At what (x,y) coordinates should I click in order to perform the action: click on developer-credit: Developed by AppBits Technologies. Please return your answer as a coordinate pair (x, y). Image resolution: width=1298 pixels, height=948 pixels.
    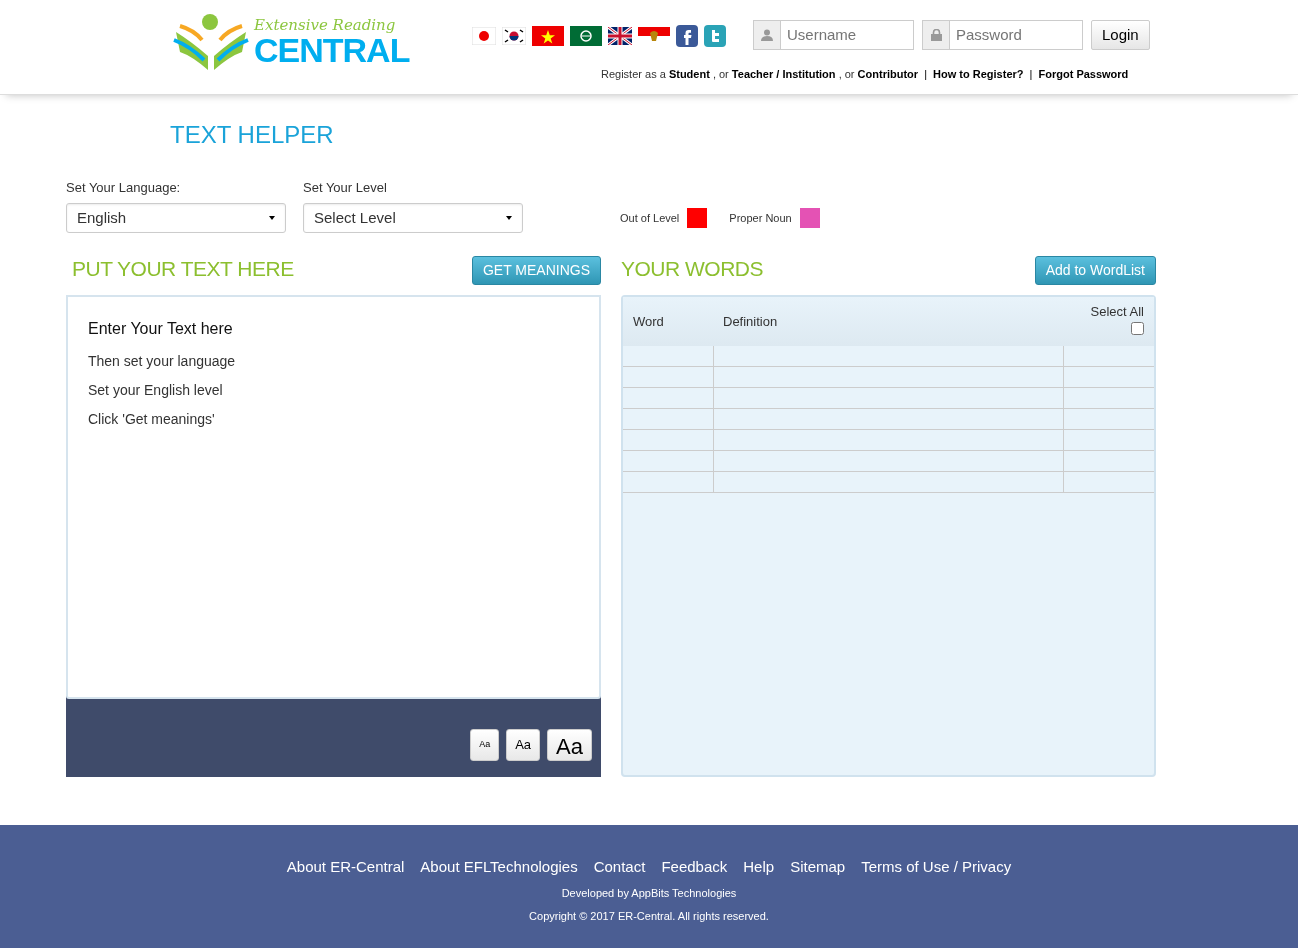
    Looking at the image, I should click on (649, 893).